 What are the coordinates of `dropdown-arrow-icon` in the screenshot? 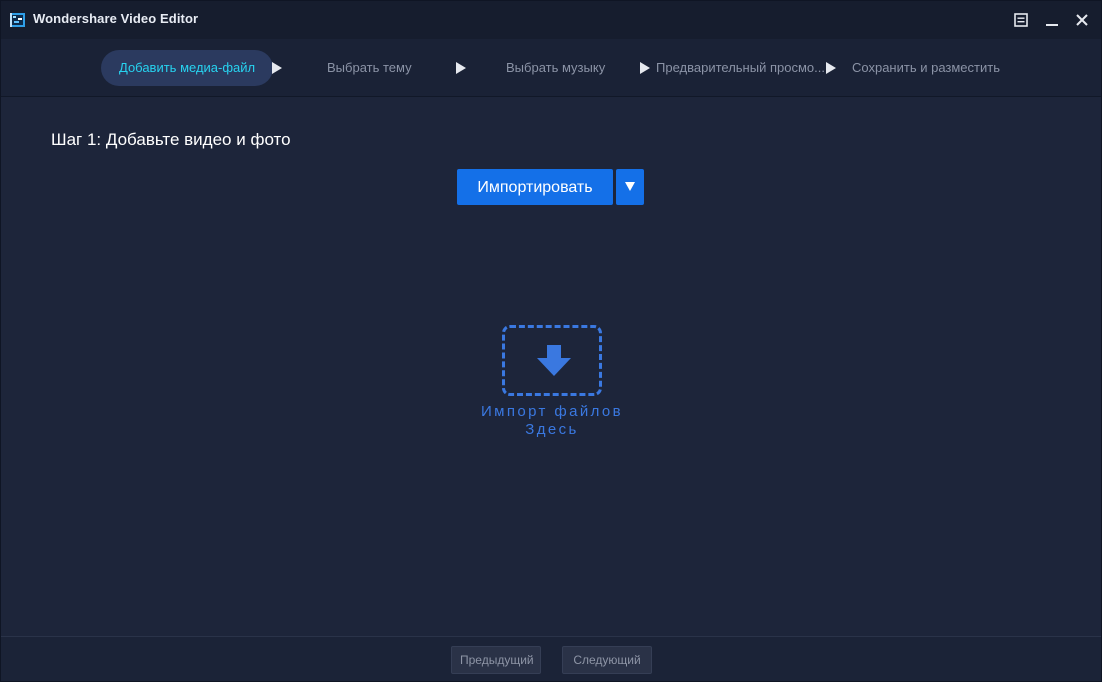 It's located at (630, 186).